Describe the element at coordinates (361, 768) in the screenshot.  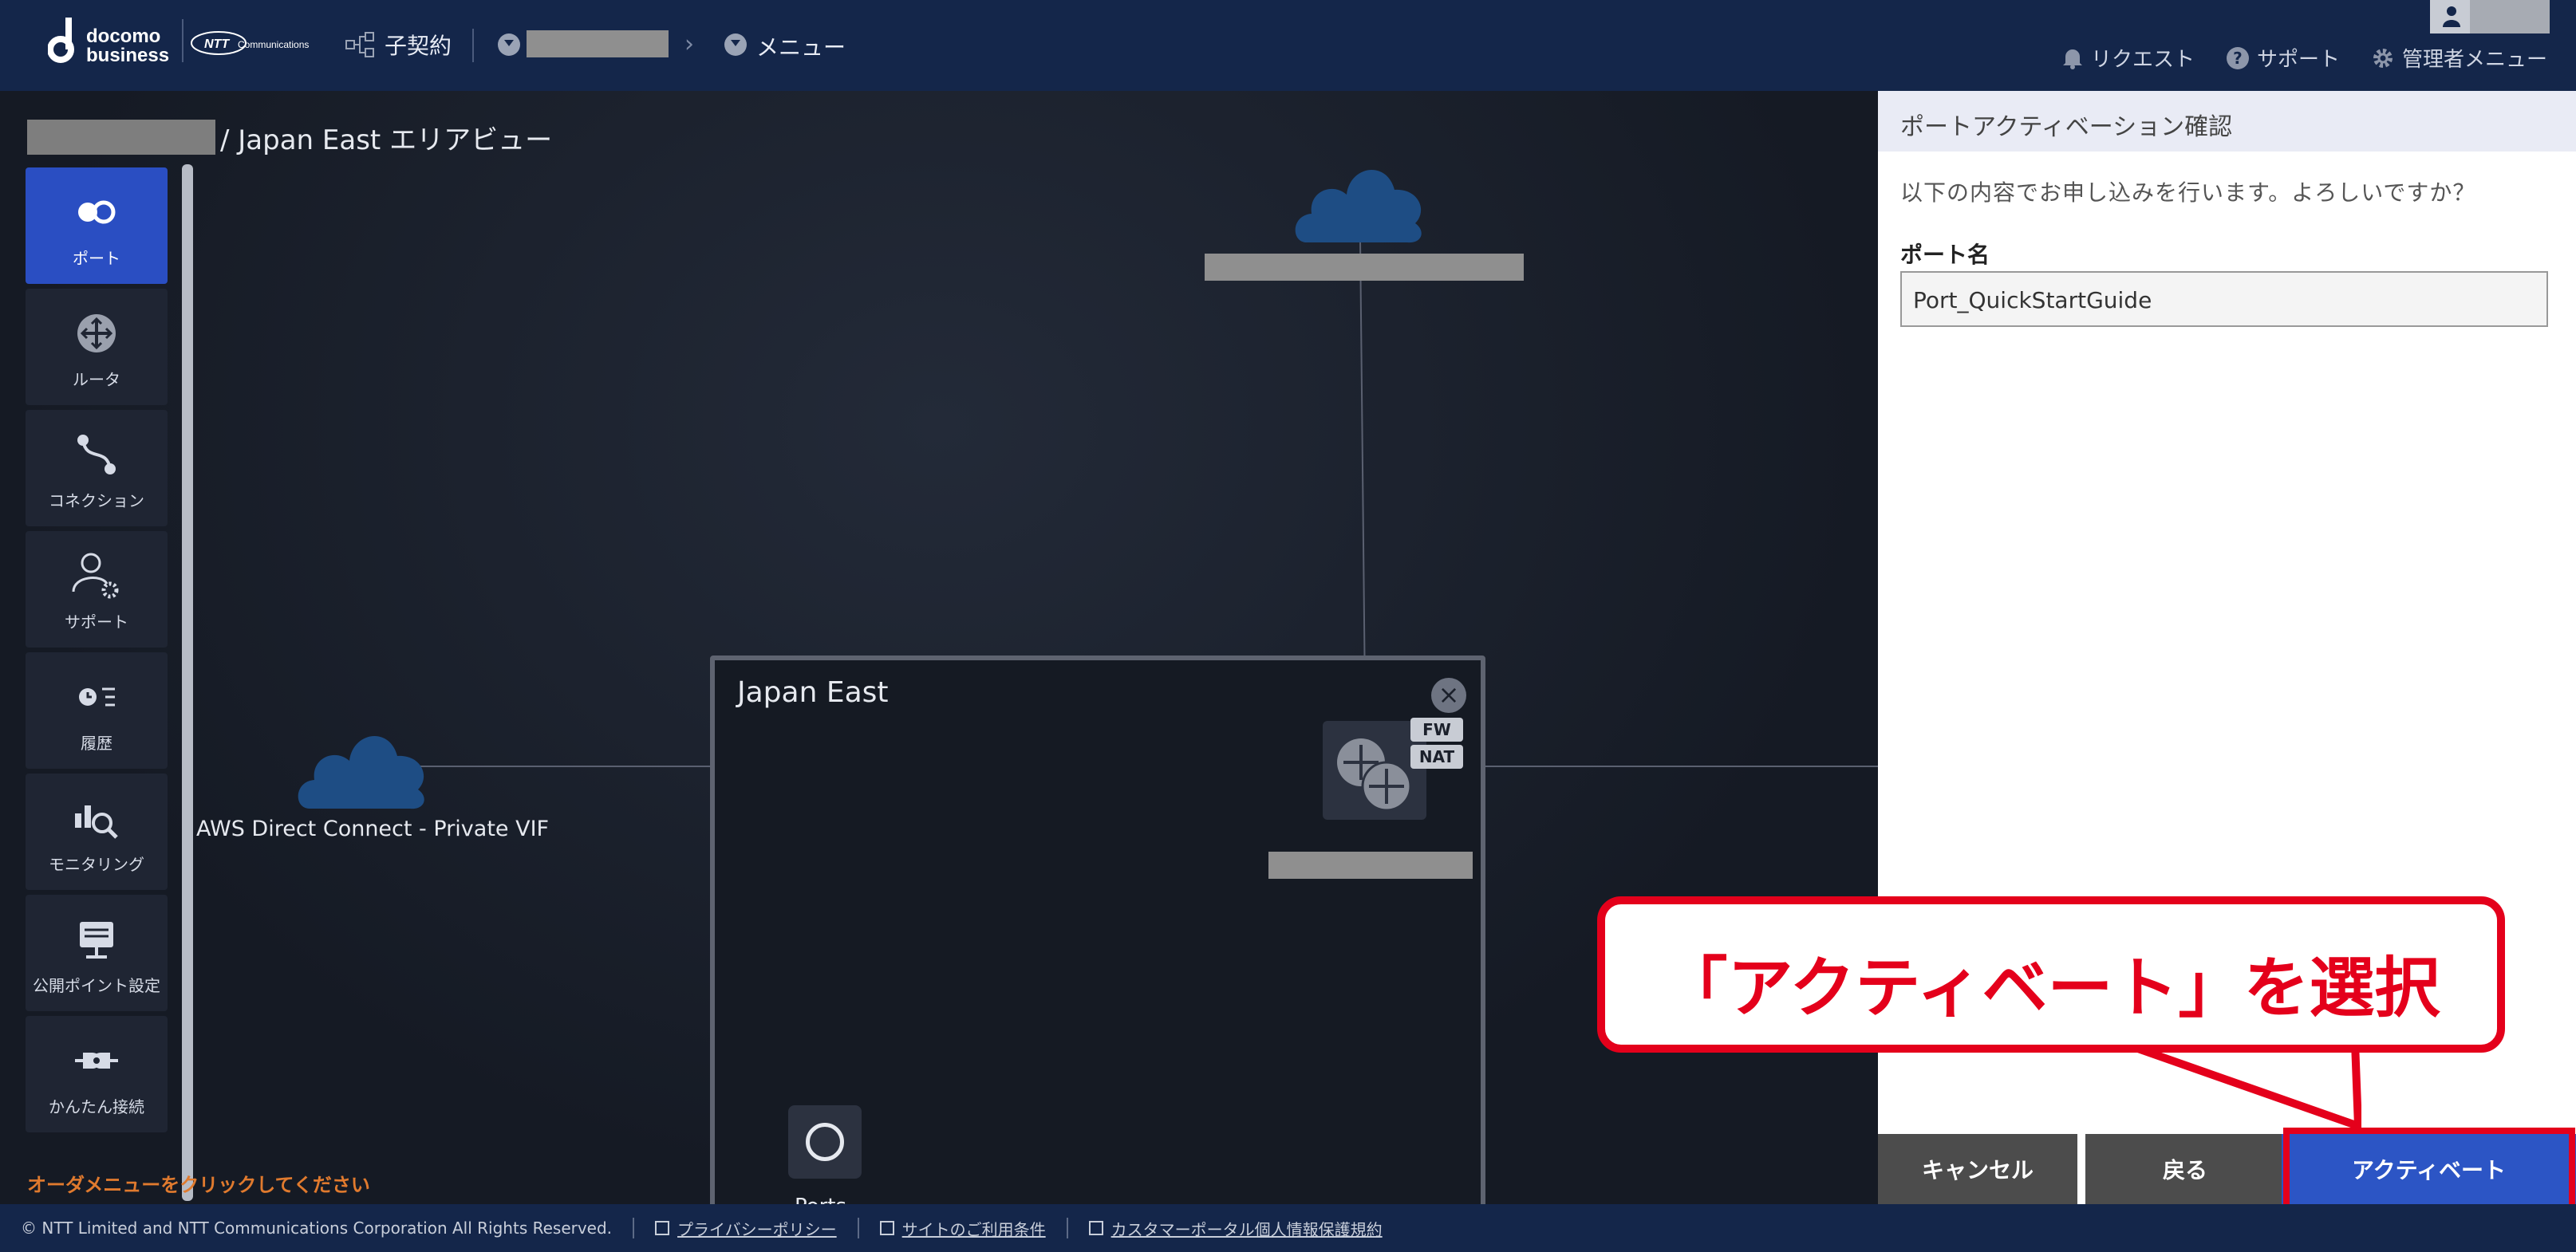
I see `aws-cloud-icon` at that location.